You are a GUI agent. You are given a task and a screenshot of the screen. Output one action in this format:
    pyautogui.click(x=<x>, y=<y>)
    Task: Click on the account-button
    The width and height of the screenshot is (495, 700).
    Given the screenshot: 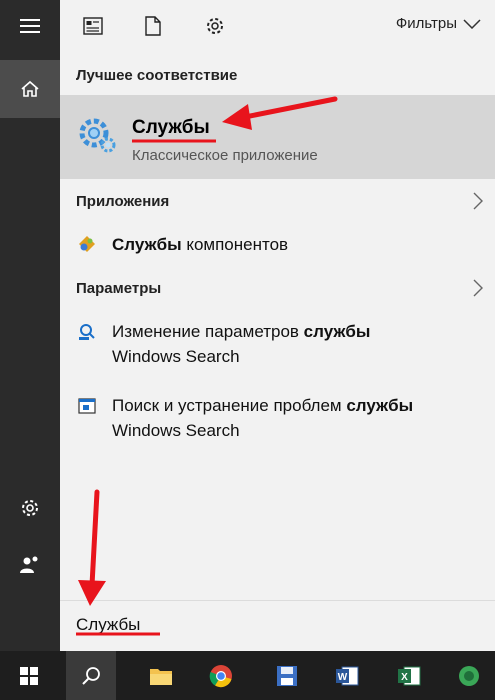 What is the action you would take?
    pyautogui.click(x=30, y=565)
    